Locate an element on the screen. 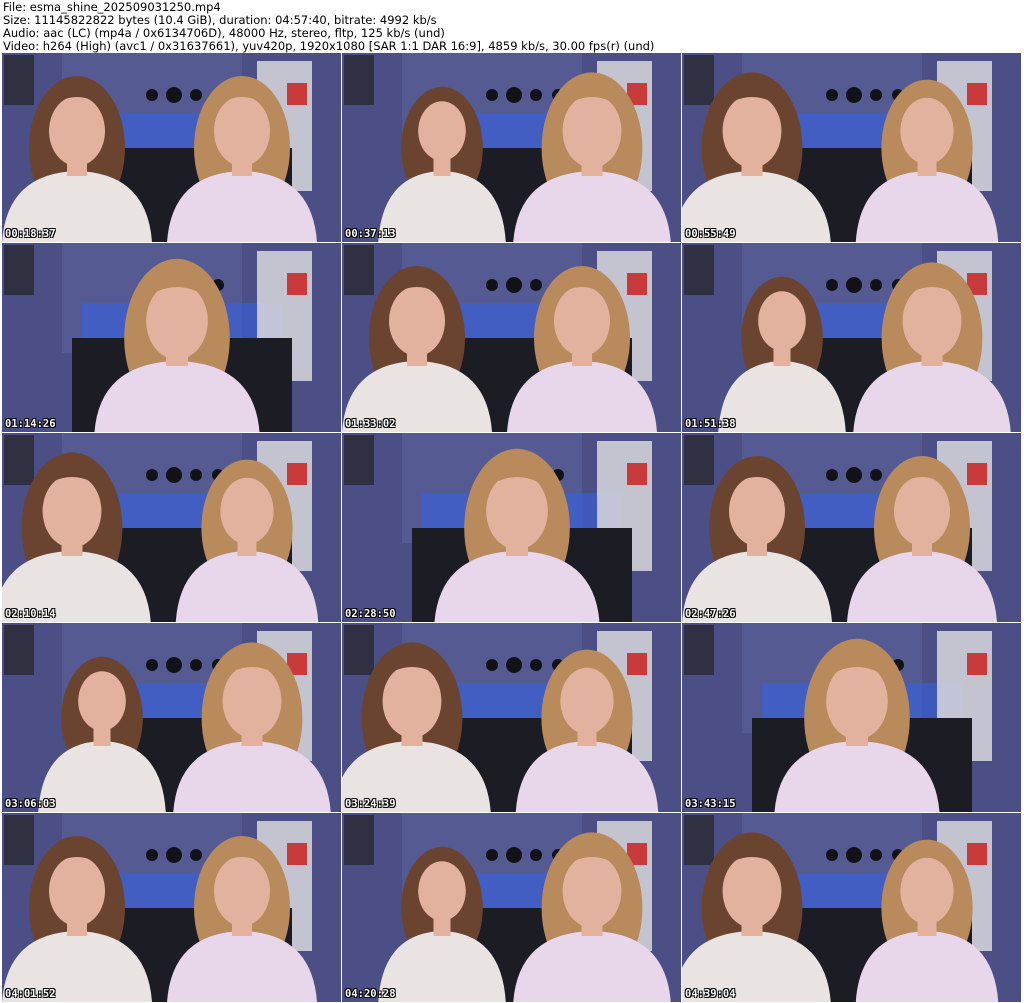 This screenshot has height=1003, width=1024. video-thumbnail: 02:10:14 is located at coordinates (171, 527).